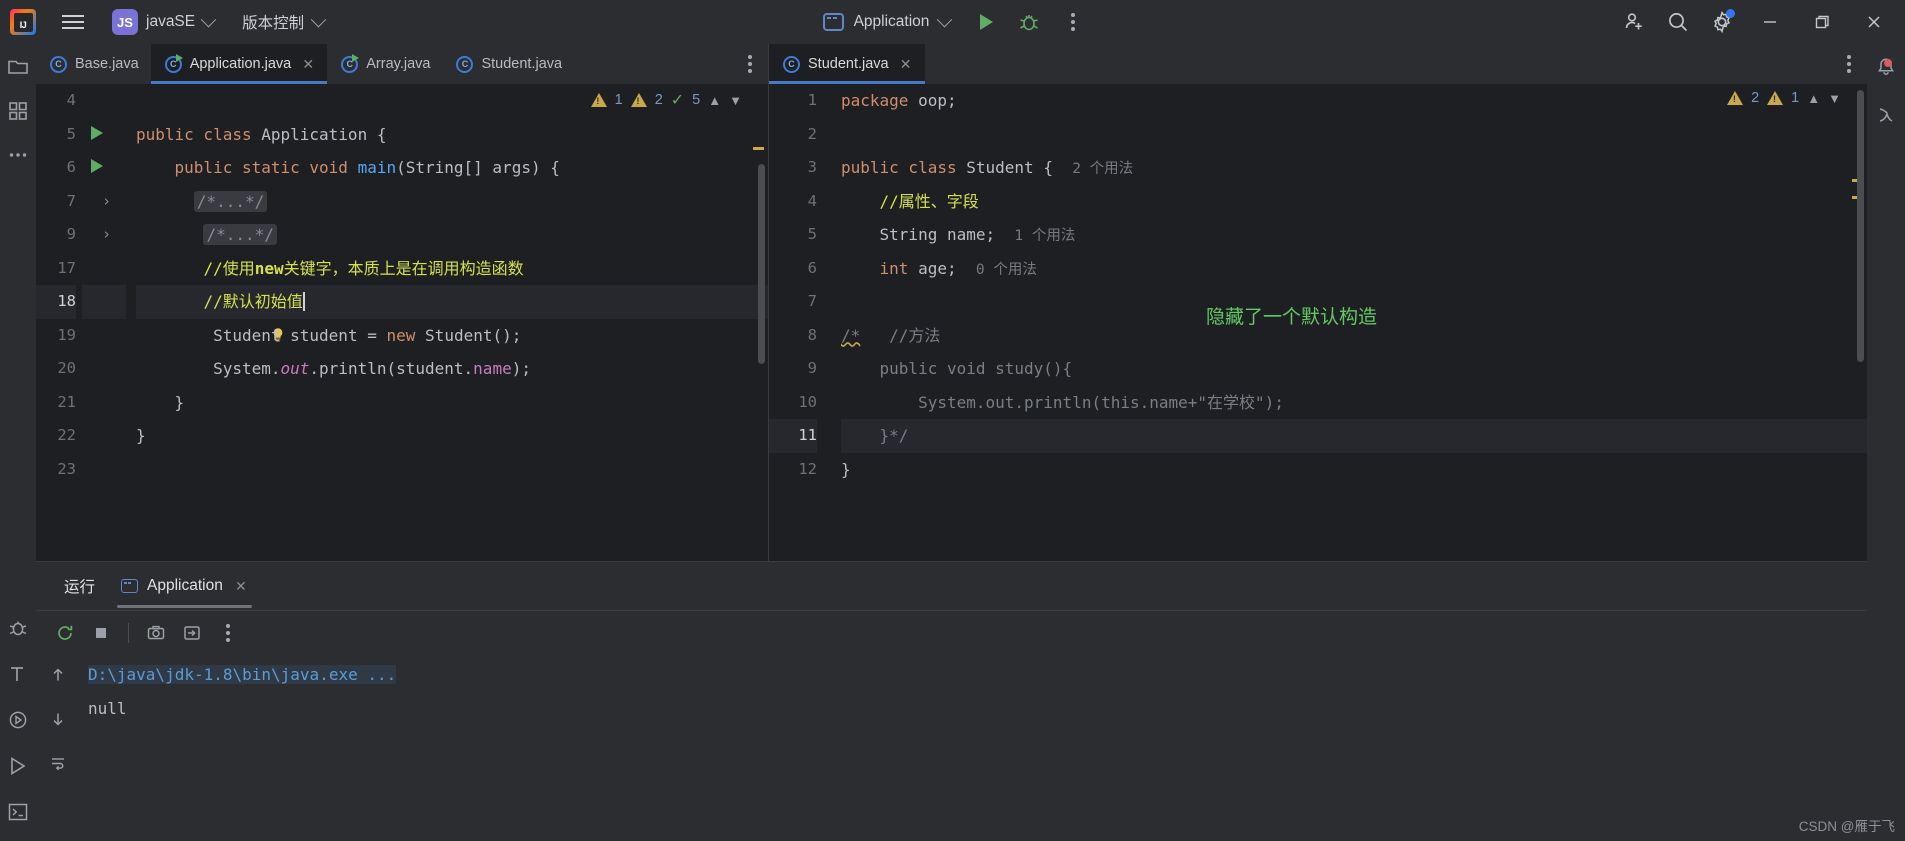 The height and width of the screenshot is (841, 1905). I want to click on console-line: null, so click(107, 708).